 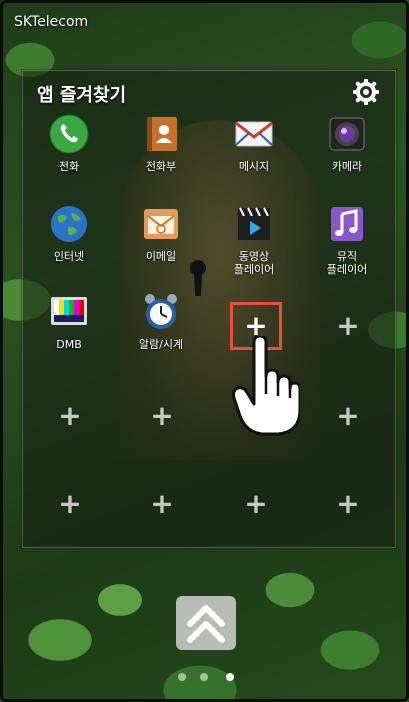 What do you see at coordinates (161, 332) in the screenshot?
I see `app-alarm-clock: 알람/시계` at bounding box center [161, 332].